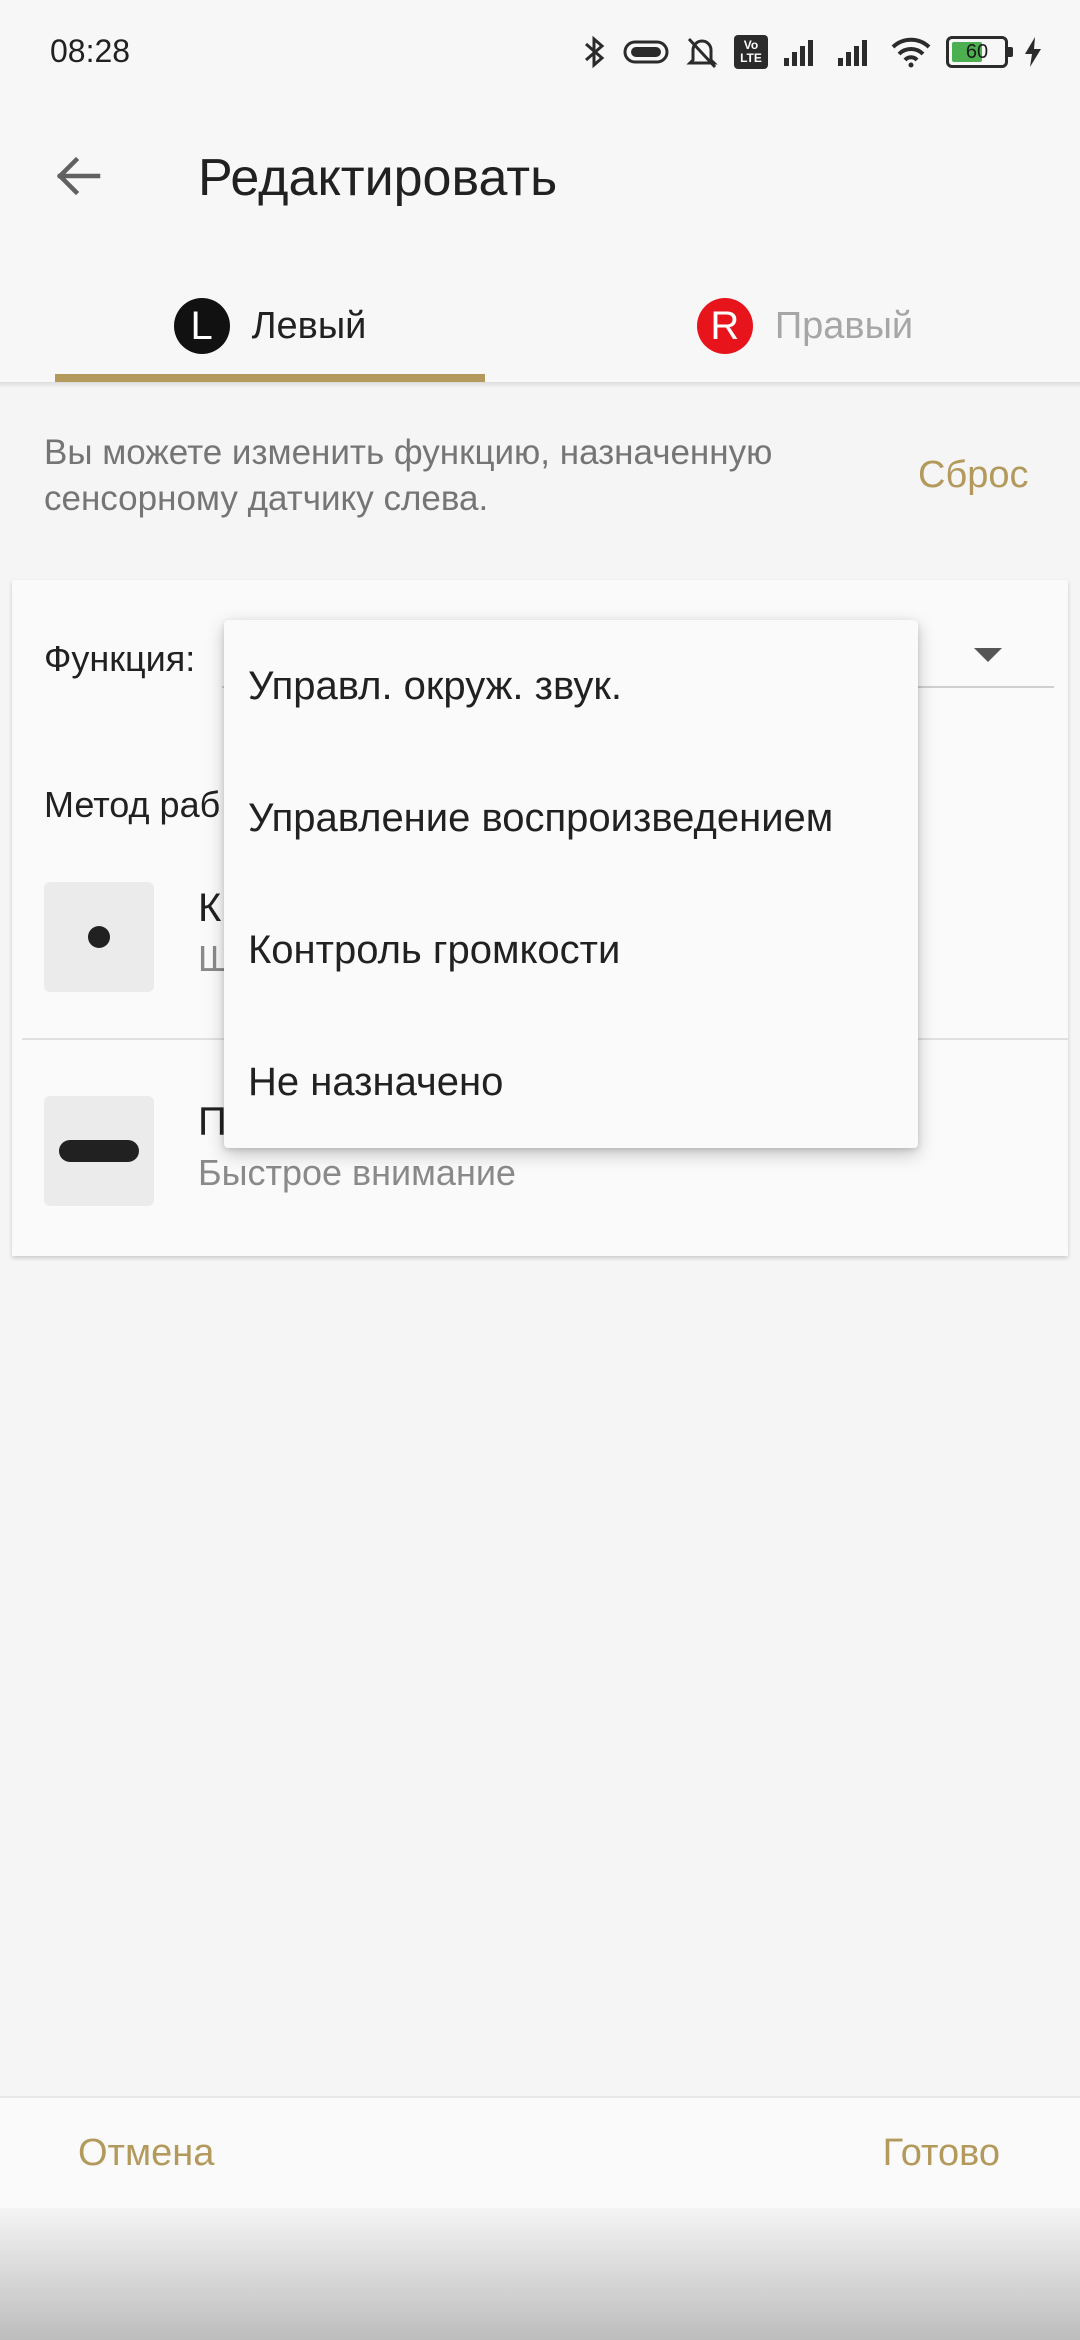 This screenshot has width=1080, height=2340. I want to click on status-bar: 08:28 Vo LTE 60, so click(540, 50).